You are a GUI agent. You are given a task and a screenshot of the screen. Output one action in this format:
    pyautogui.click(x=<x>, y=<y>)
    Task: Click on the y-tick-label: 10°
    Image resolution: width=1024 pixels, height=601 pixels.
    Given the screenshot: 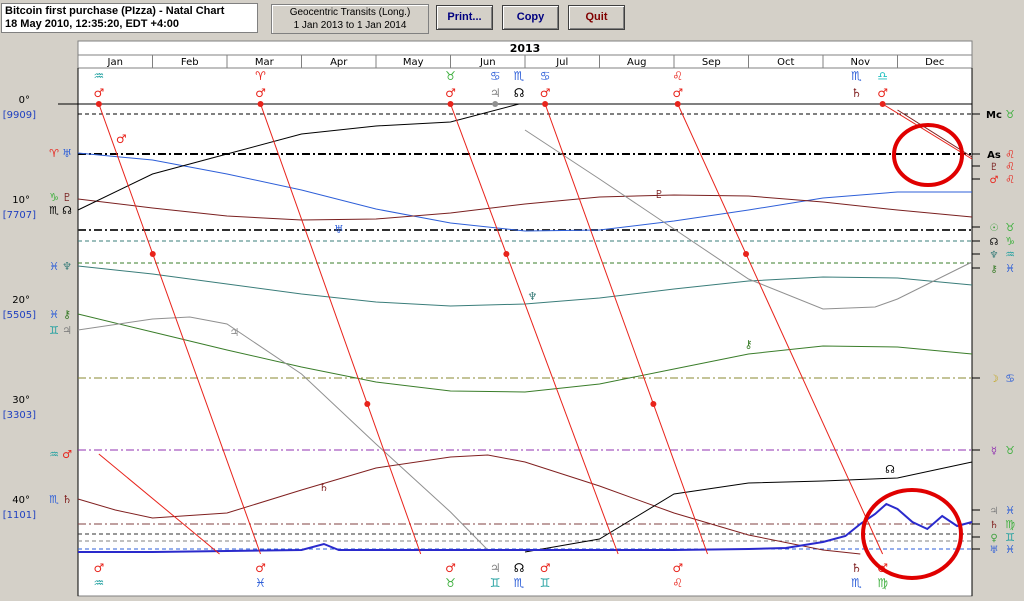 What is the action you would take?
    pyautogui.click(x=21, y=200)
    